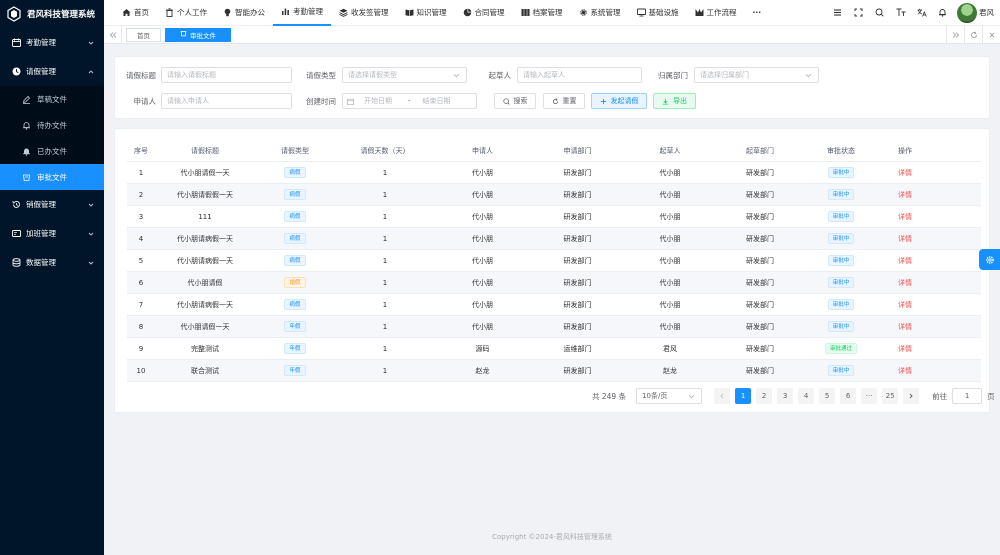 This screenshot has height=555, width=1000. I want to click on table-cell: 年假, so click(295, 326).